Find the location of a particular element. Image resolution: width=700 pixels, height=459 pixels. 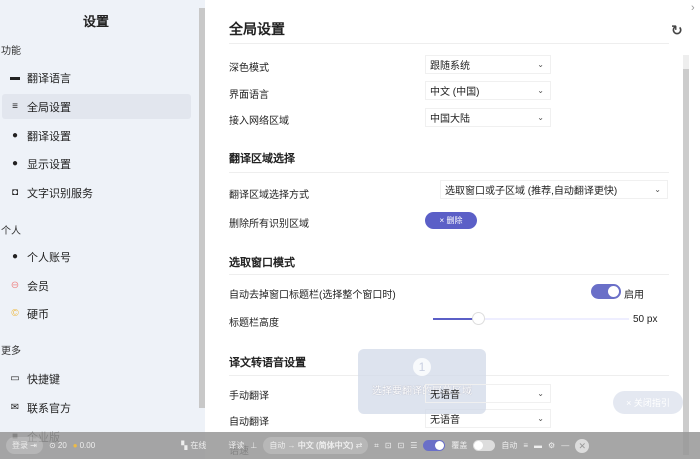

guide-tooltip: 1 选择要翻译的屏幕区域 is located at coordinates (422, 381).